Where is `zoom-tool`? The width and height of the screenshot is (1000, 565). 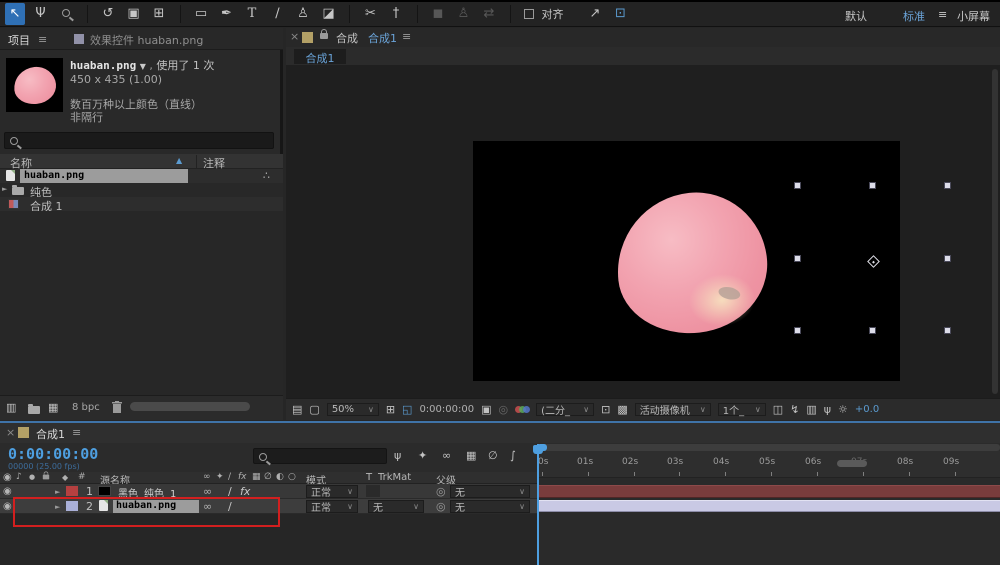
zoom-tool is located at coordinates (66, 14).